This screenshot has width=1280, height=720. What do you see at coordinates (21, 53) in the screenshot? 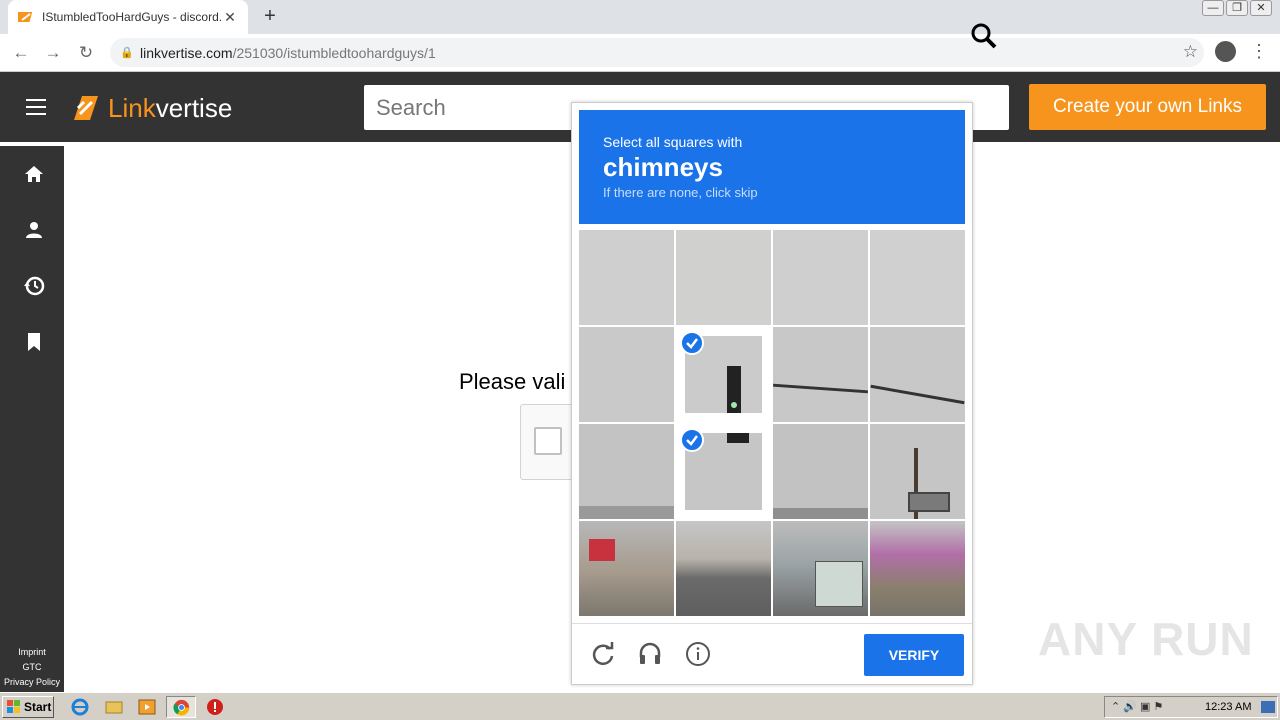
I see `back-arrow-icon: ←` at bounding box center [21, 53].